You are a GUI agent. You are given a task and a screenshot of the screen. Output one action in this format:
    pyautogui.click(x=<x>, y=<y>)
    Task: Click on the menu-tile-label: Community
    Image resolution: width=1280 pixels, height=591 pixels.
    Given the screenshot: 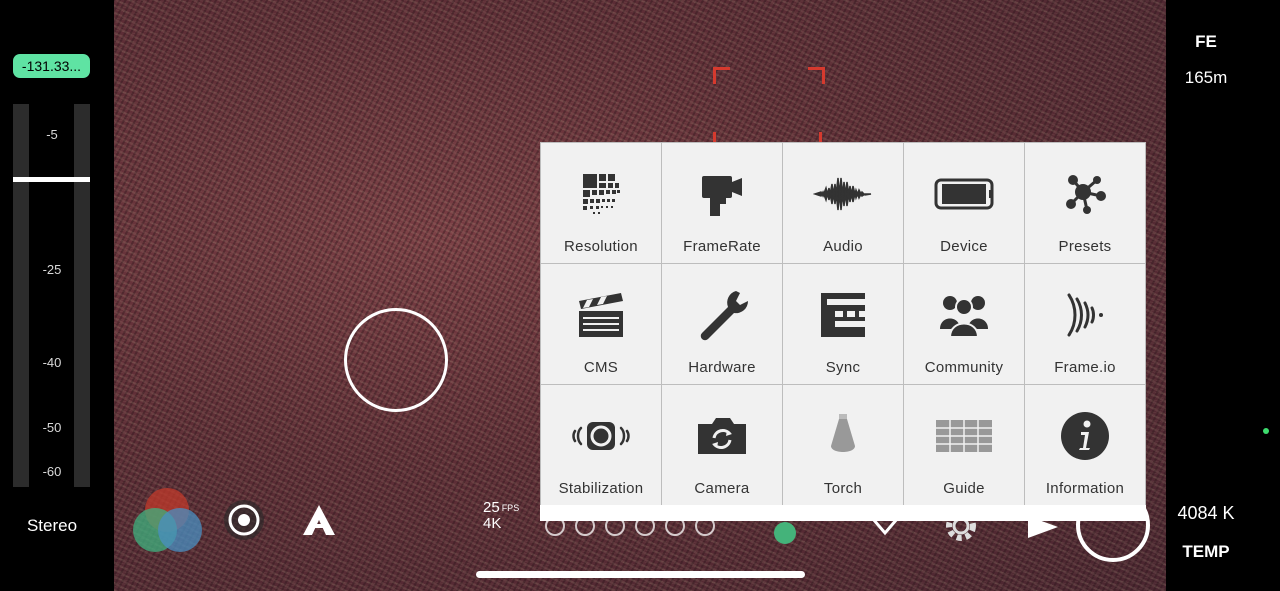 What is the action you would take?
    pyautogui.click(x=964, y=367)
    